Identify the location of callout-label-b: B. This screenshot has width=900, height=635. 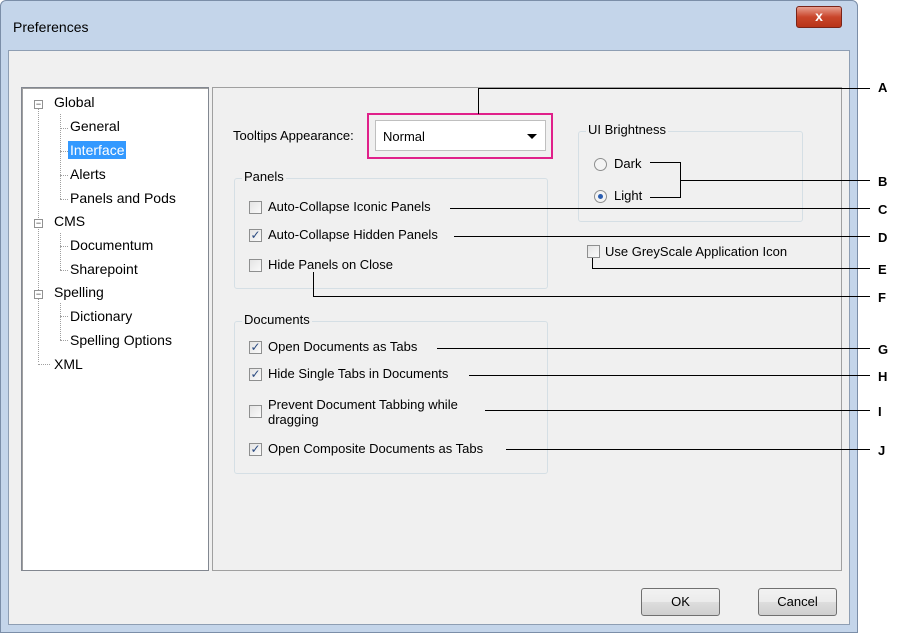
(883, 181).